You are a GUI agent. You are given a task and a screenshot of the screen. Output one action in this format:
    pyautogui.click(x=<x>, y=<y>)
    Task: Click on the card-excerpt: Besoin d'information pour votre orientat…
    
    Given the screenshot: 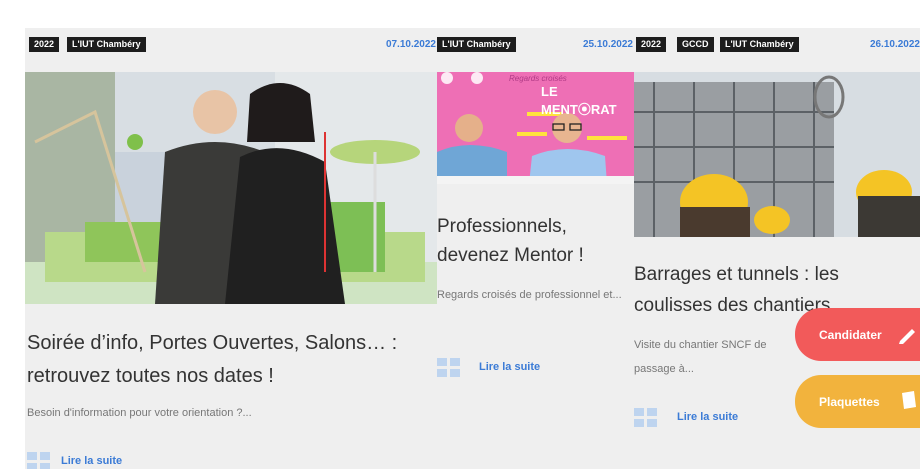 What is the action you would take?
    pyautogui.click(x=139, y=413)
    